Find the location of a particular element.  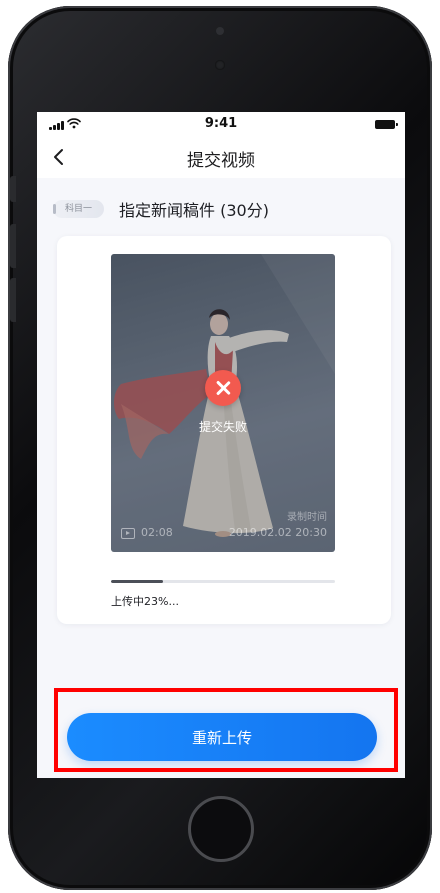

upload-progress-bar is located at coordinates (223, 581).